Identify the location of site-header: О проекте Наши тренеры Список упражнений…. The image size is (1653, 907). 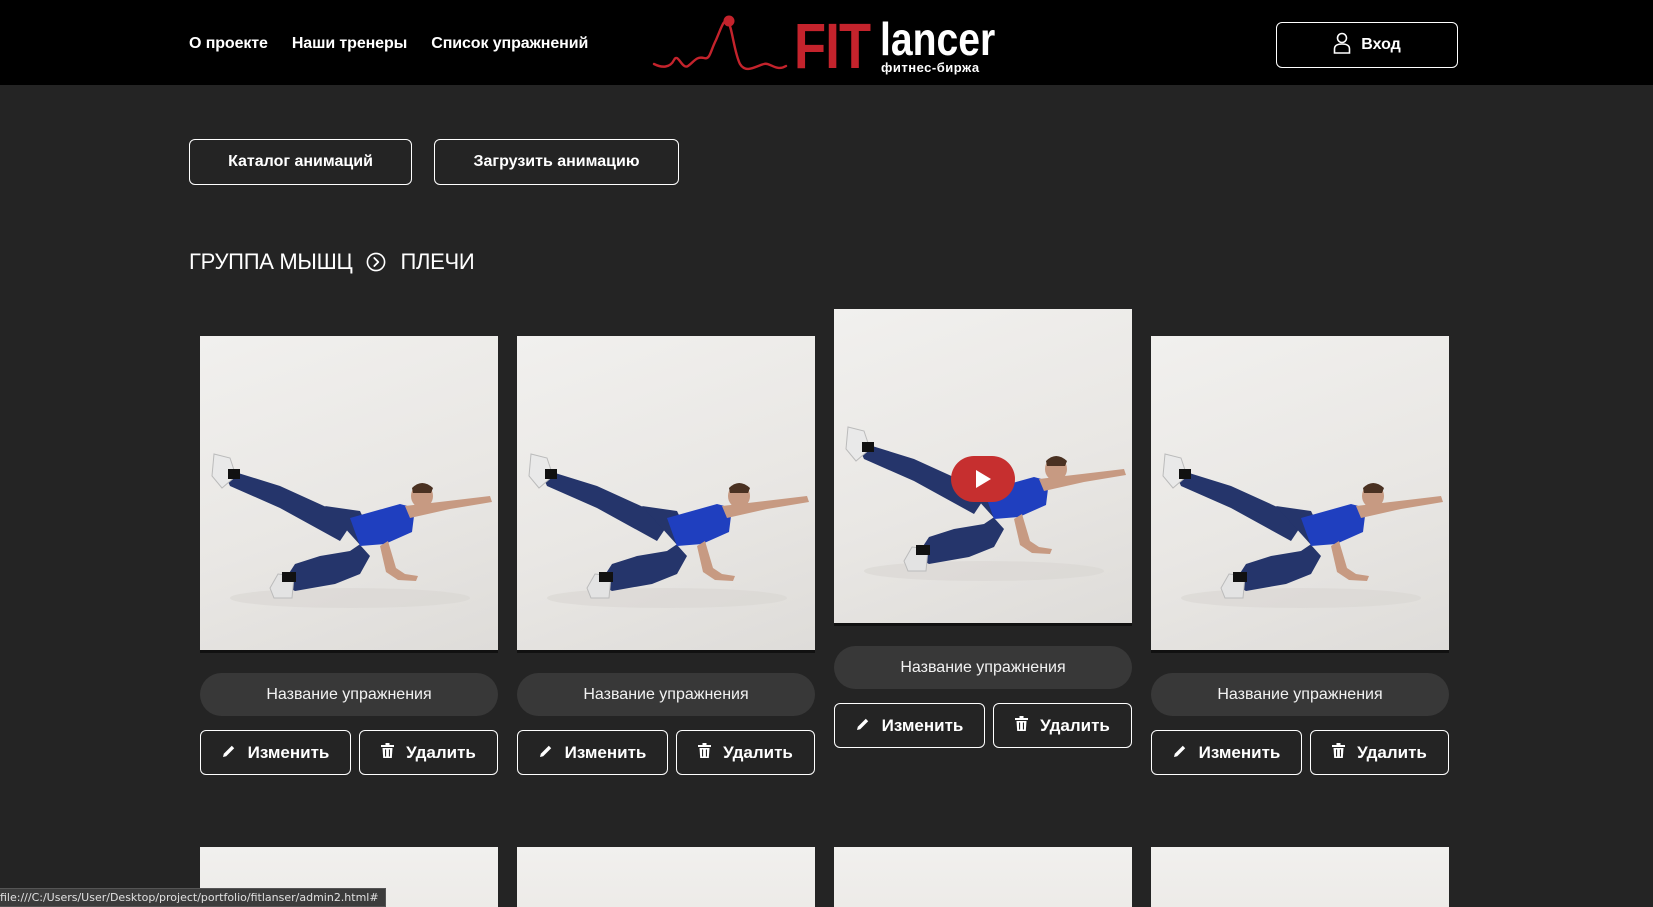
(826, 42).